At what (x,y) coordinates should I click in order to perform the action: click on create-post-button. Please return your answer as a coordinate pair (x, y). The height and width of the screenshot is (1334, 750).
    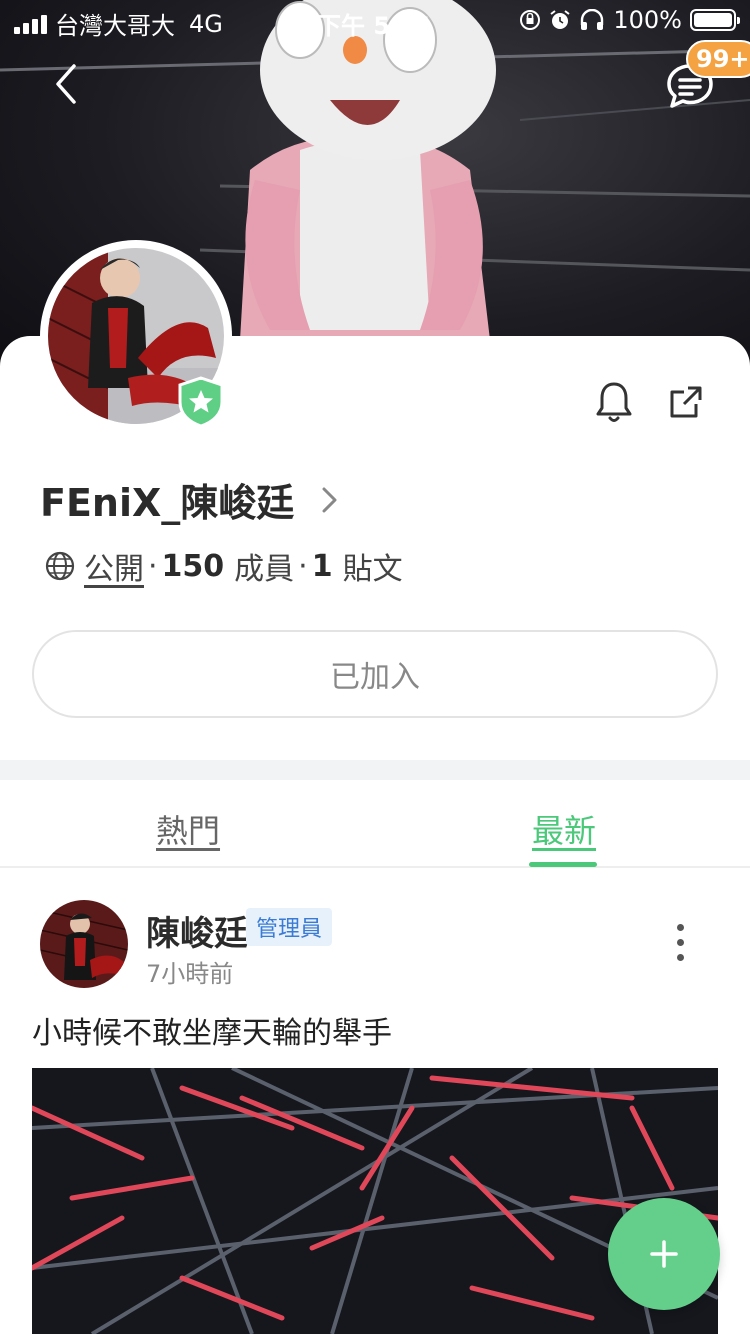
    Looking at the image, I should click on (664, 1254).